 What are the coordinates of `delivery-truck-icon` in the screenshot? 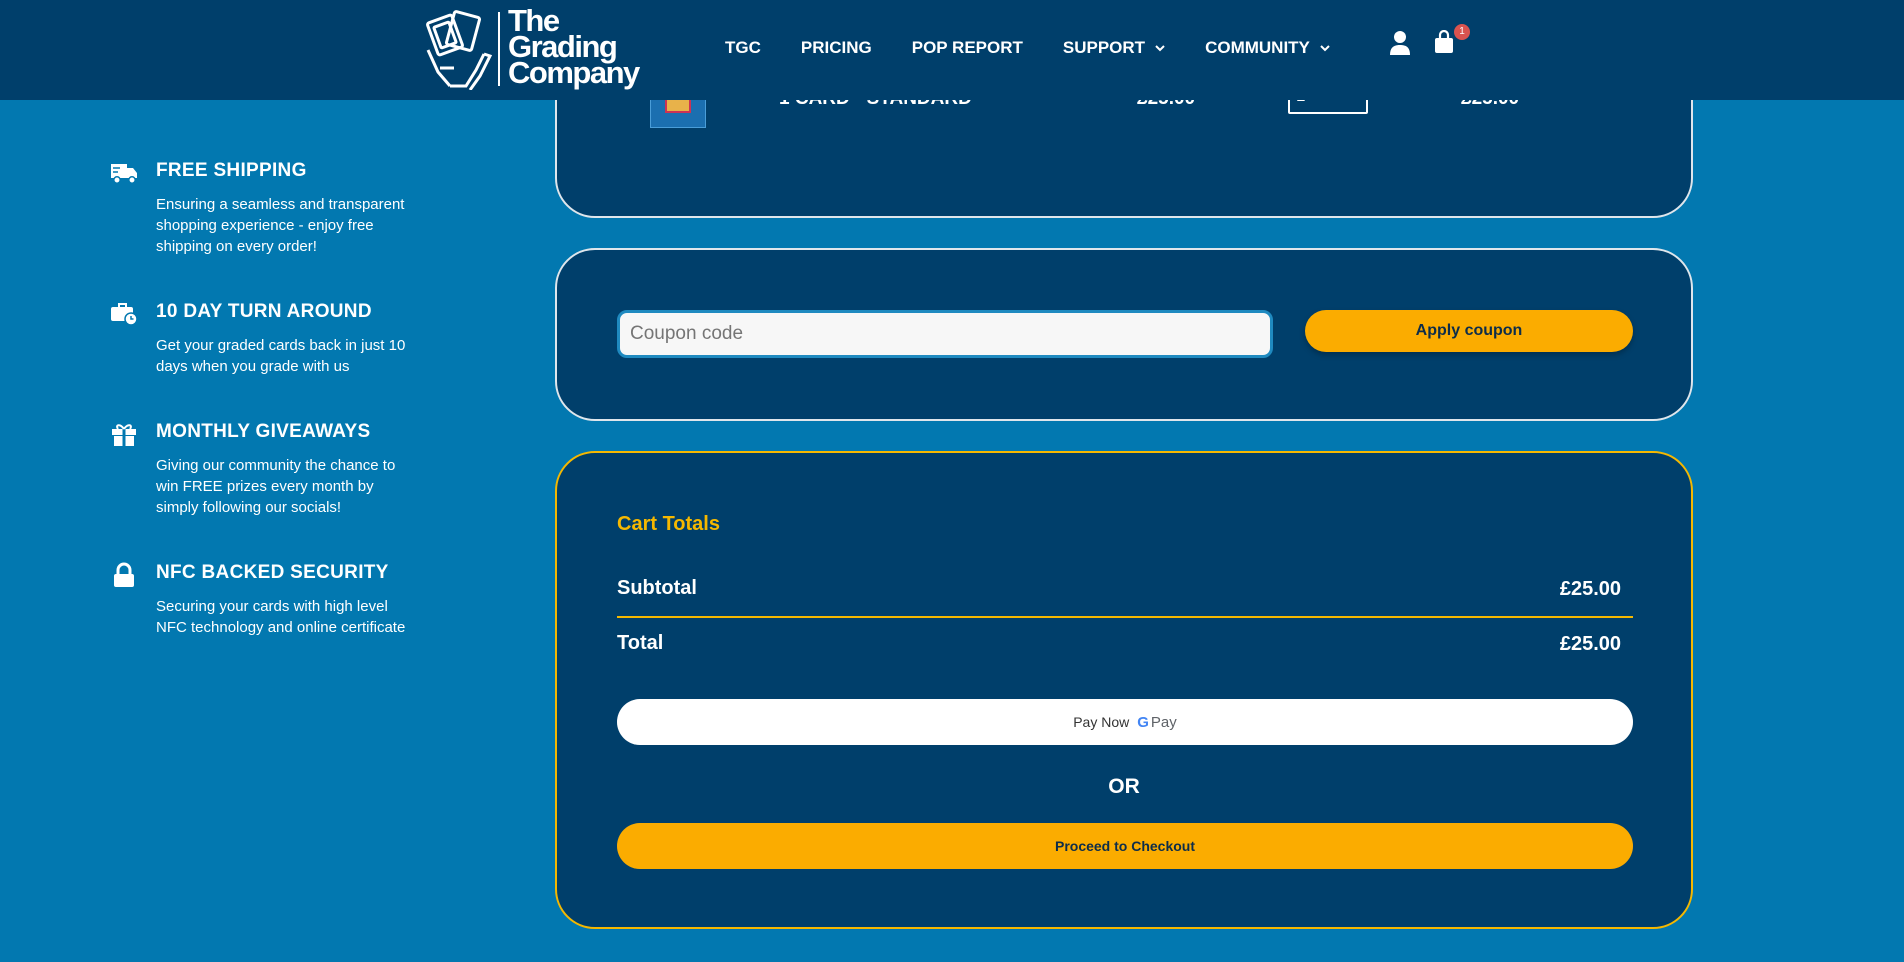 It's located at (124, 174).